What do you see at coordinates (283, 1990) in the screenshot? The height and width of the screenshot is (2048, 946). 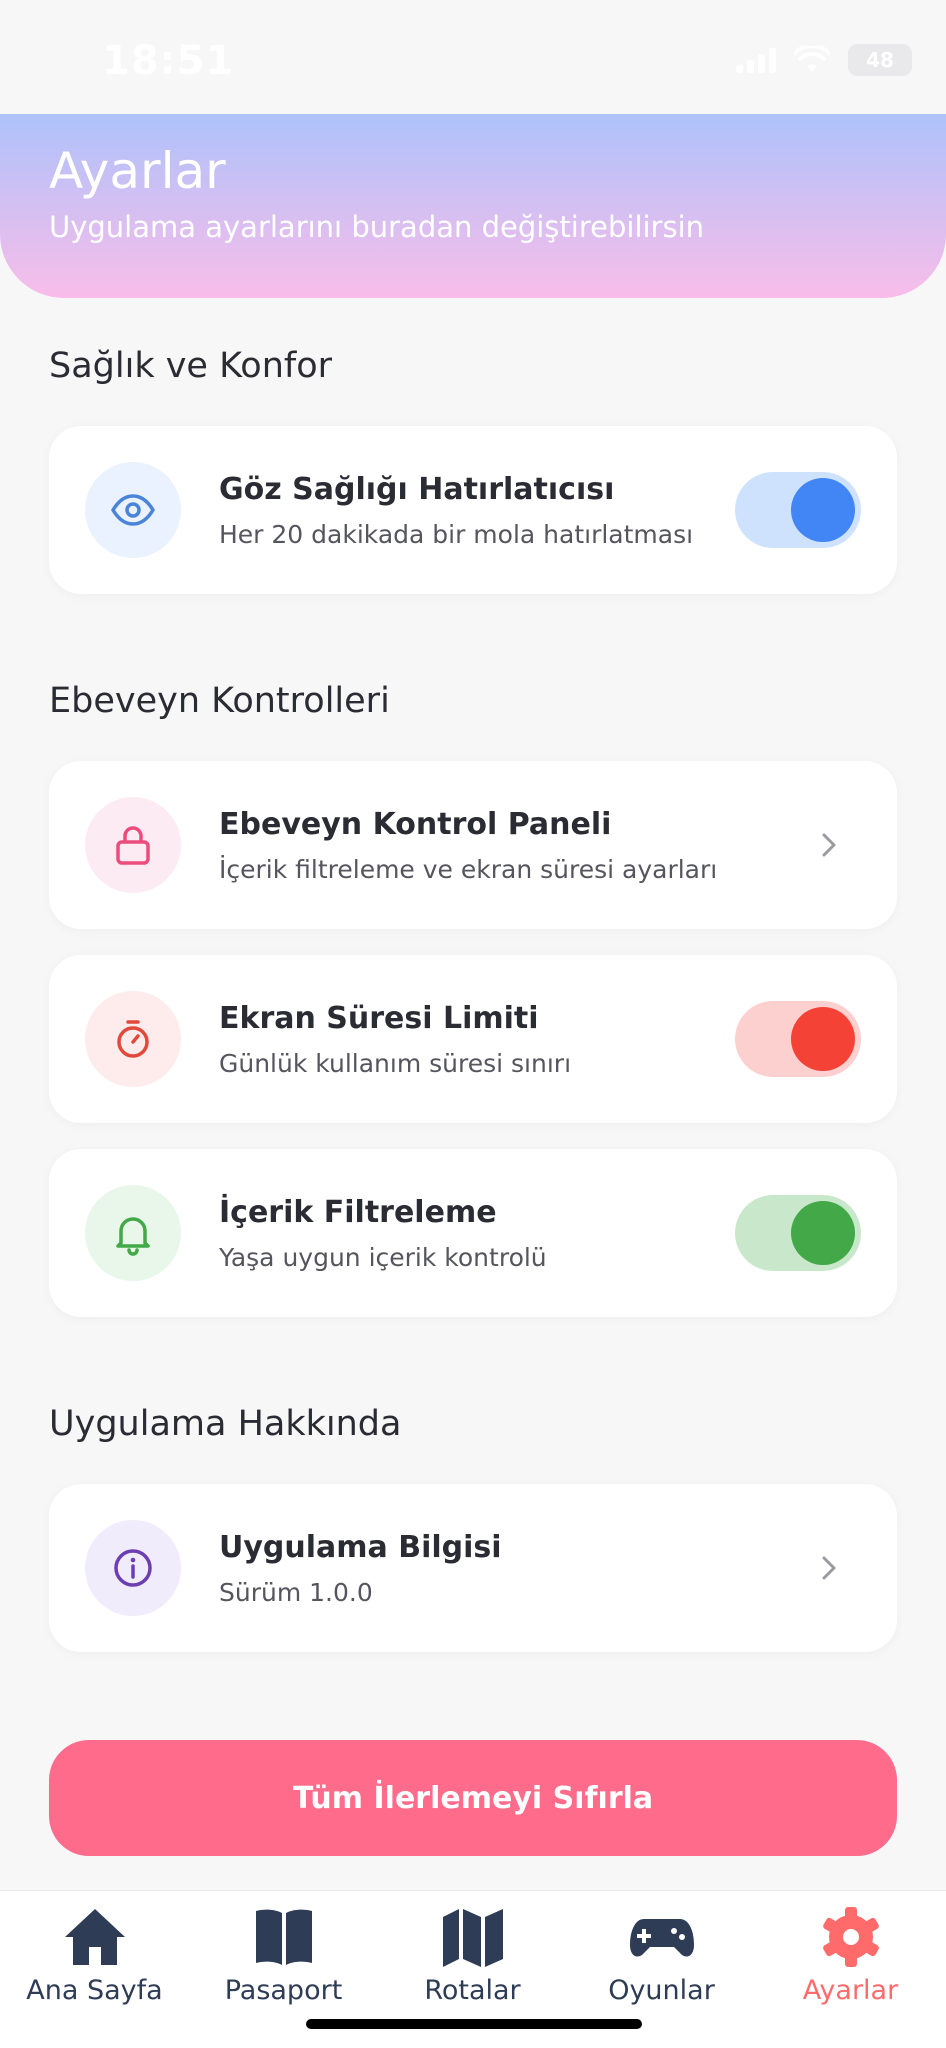 I see `tab-label: Pasaport` at bounding box center [283, 1990].